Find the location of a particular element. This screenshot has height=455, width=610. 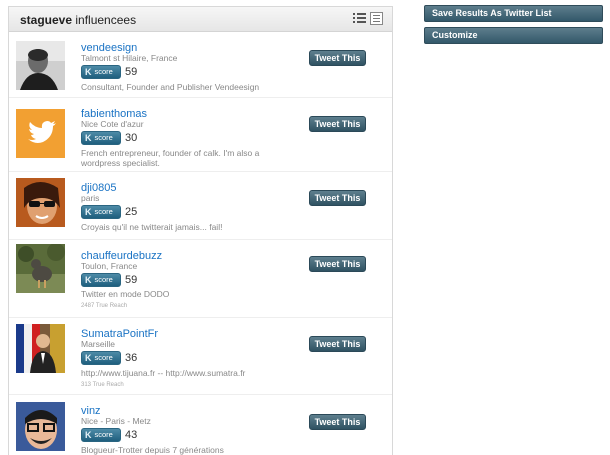

score-row: Kscore 43 is located at coordinates (109, 434).